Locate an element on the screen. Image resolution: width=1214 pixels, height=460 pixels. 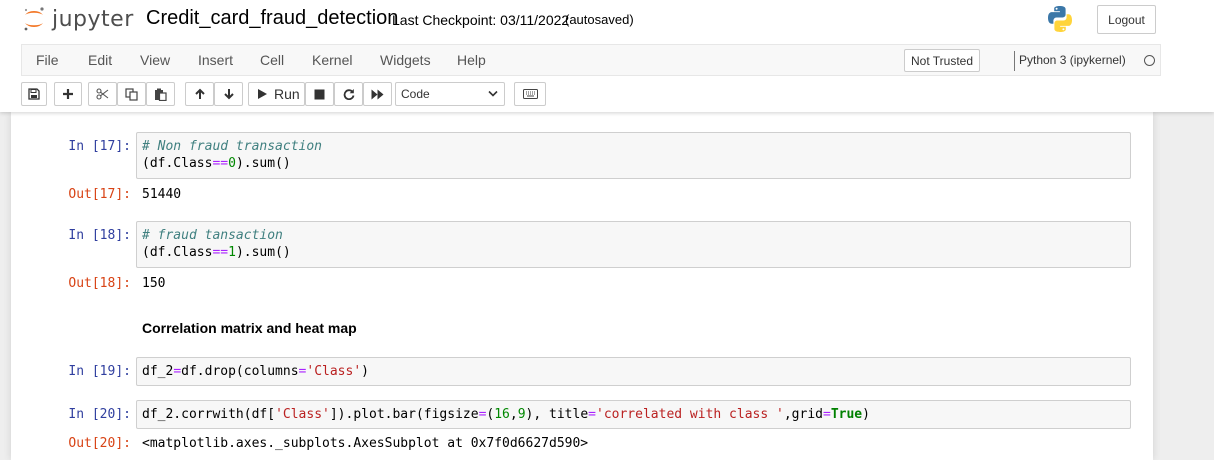
python-logo-icon is located at coordinates (1060, 19).